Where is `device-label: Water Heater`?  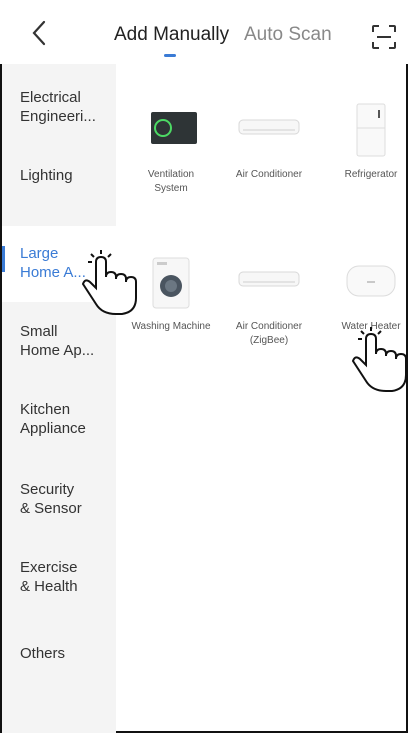 device-label: Water Heater is located at coordinates (371, 326).